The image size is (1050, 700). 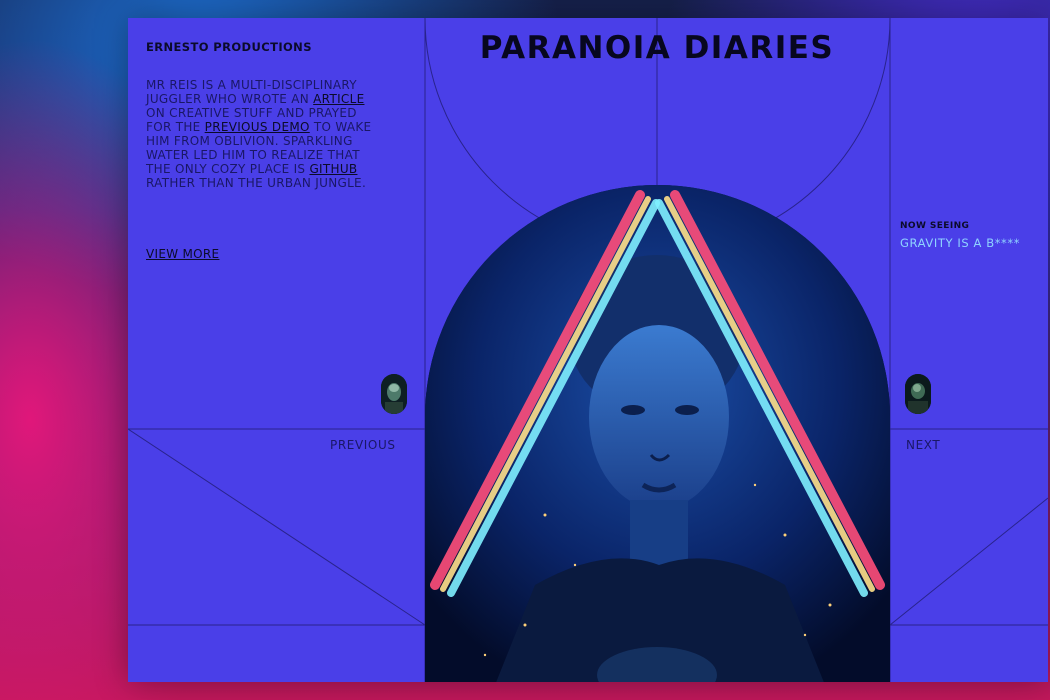 I want to click on now-seeing-label: NOW SEEING, so click(x=935, y=226).